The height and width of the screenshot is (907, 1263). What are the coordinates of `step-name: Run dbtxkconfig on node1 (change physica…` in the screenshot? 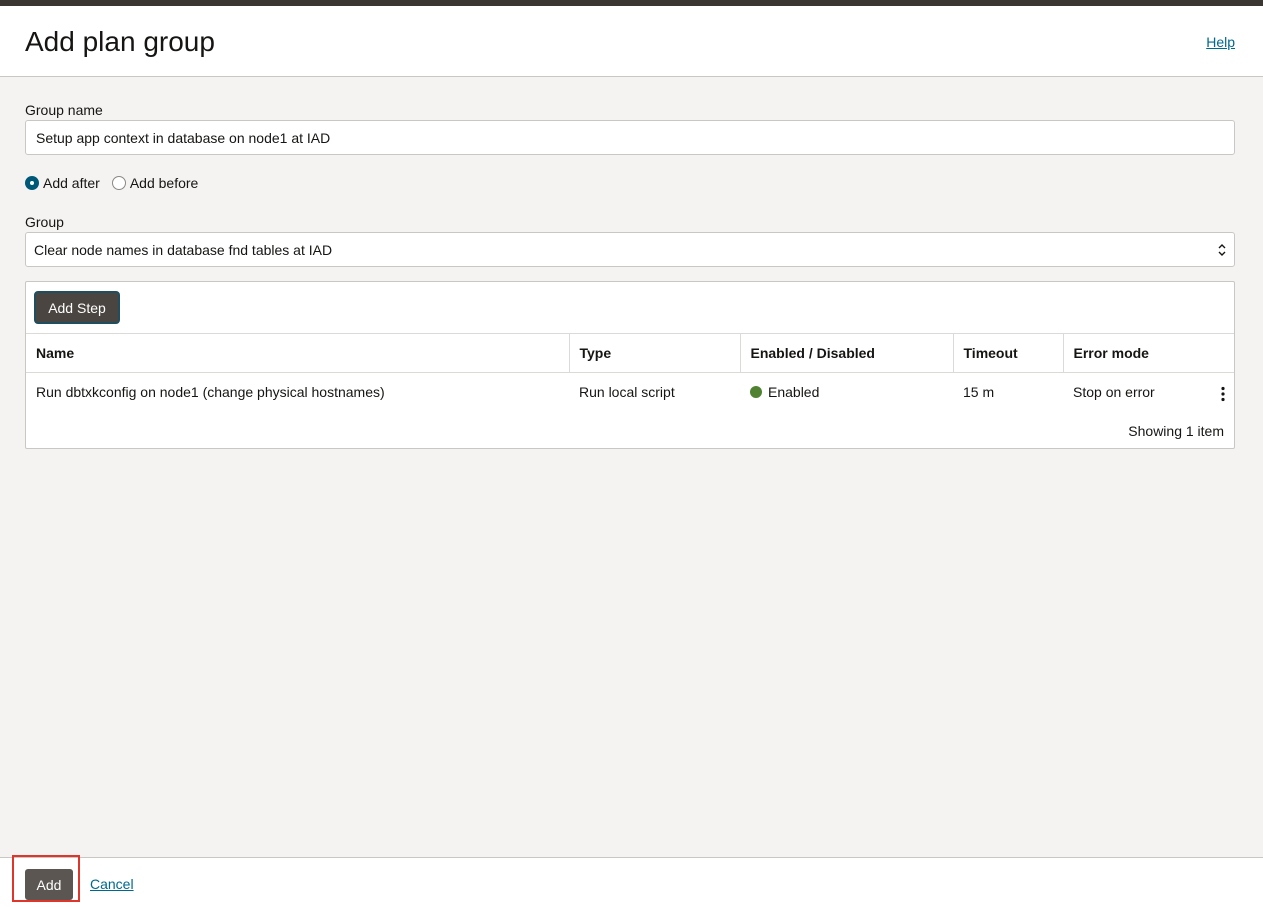 It's located at (297, 392).